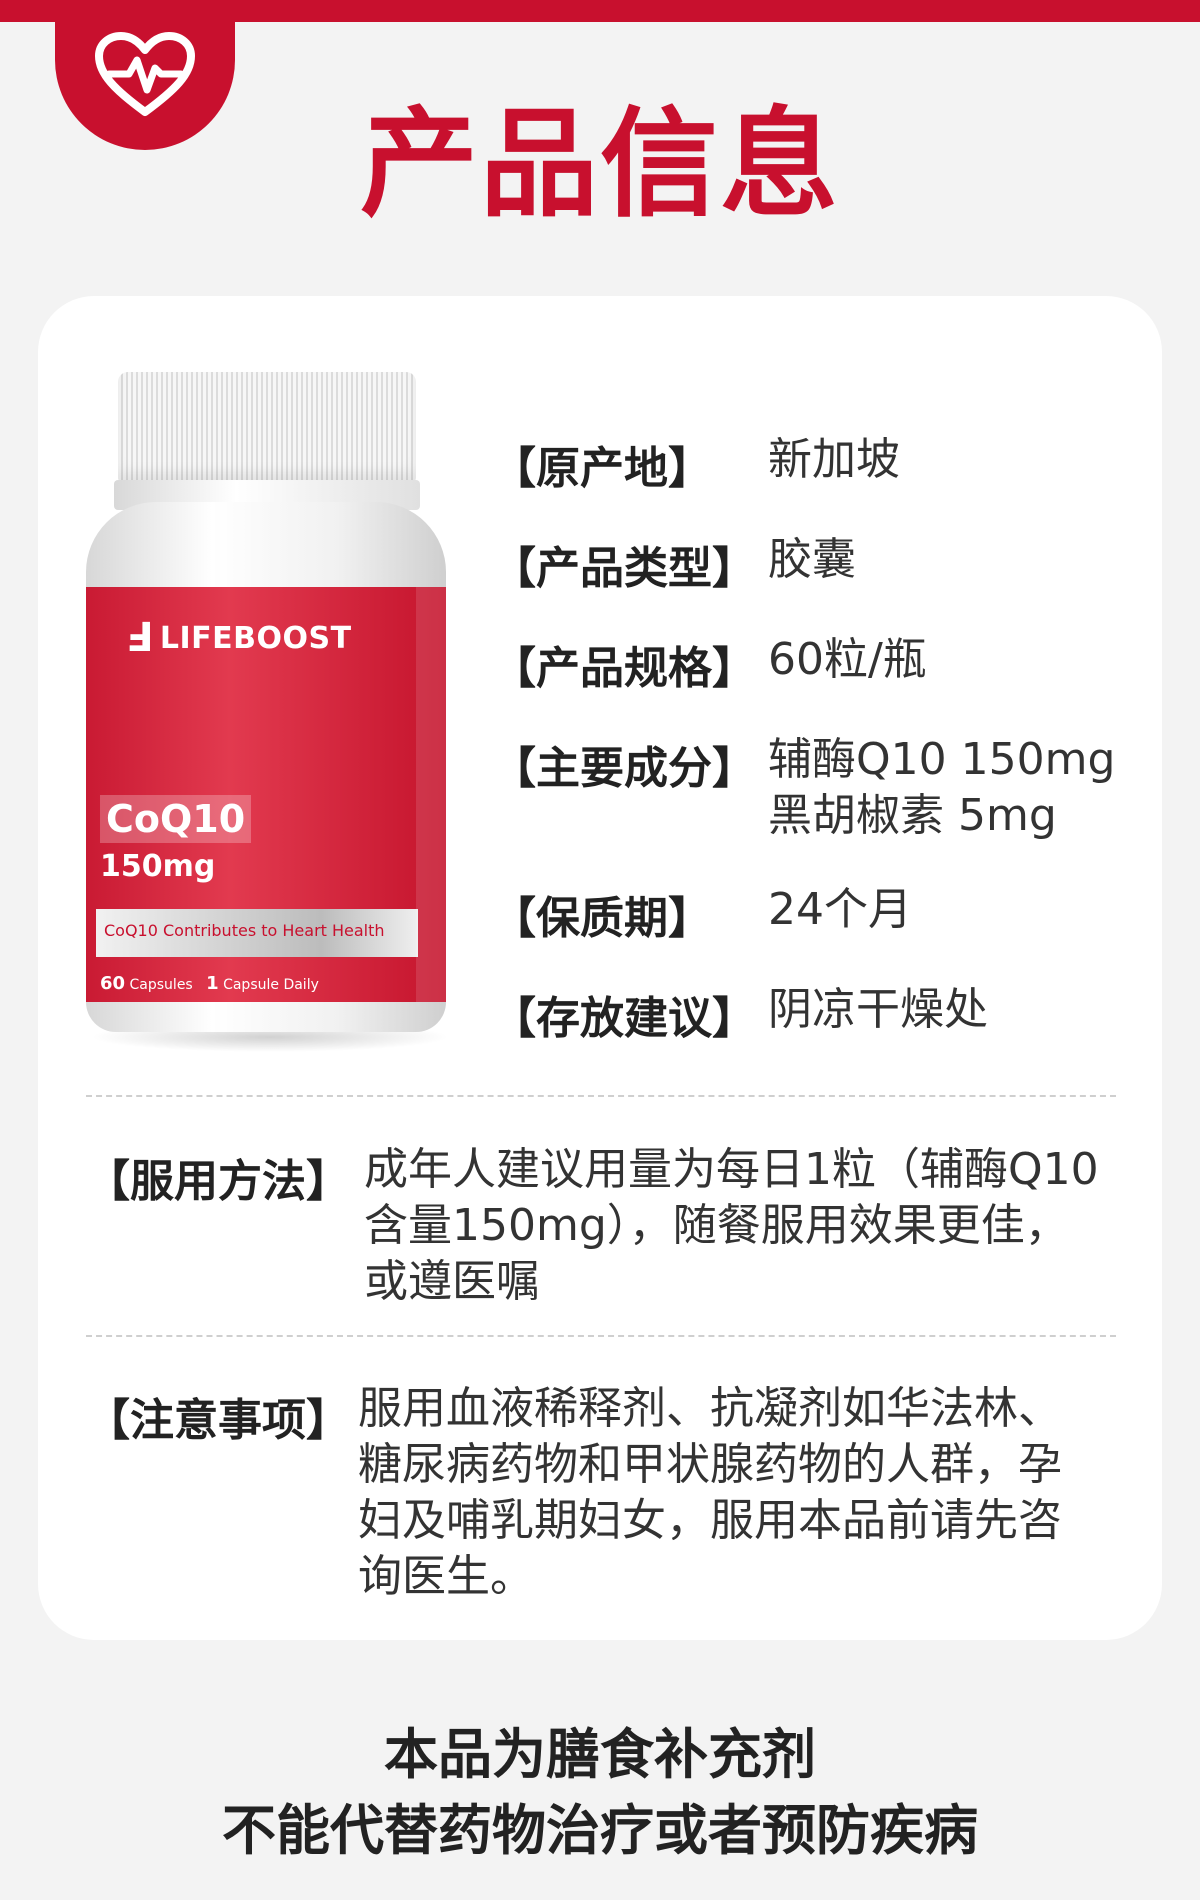 The height and width of the screenshot is (1900, 1200). What do you see at coordinates (176, 819) in the screenshot?
I see `product-name-badge: CoQ10` at bounding box center [176, 819].